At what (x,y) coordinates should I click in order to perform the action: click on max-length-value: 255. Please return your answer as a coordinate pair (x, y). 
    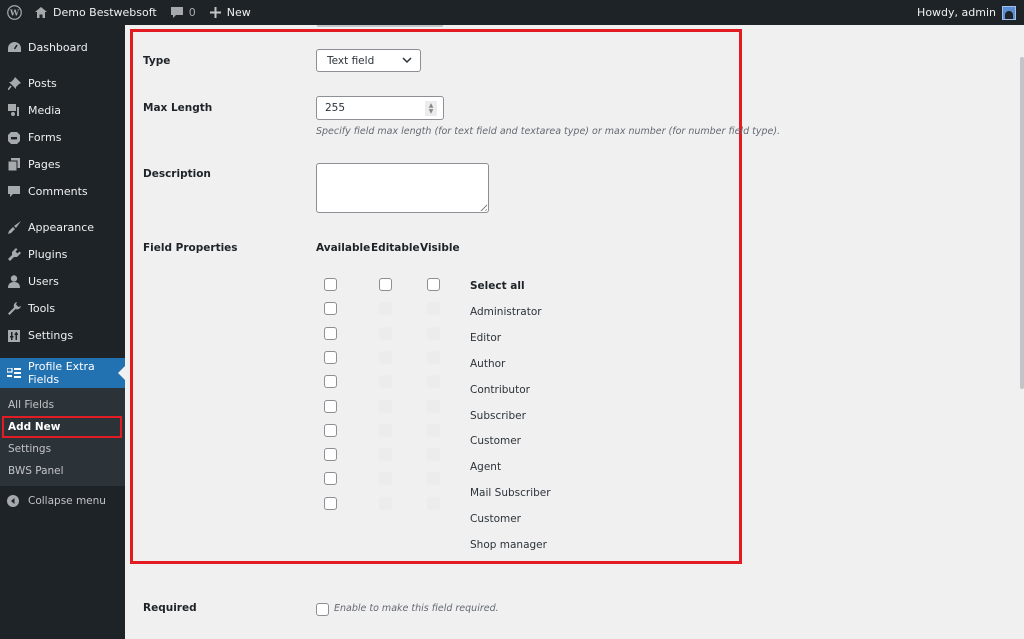
    Looking at the image, I should click on (335, 108).